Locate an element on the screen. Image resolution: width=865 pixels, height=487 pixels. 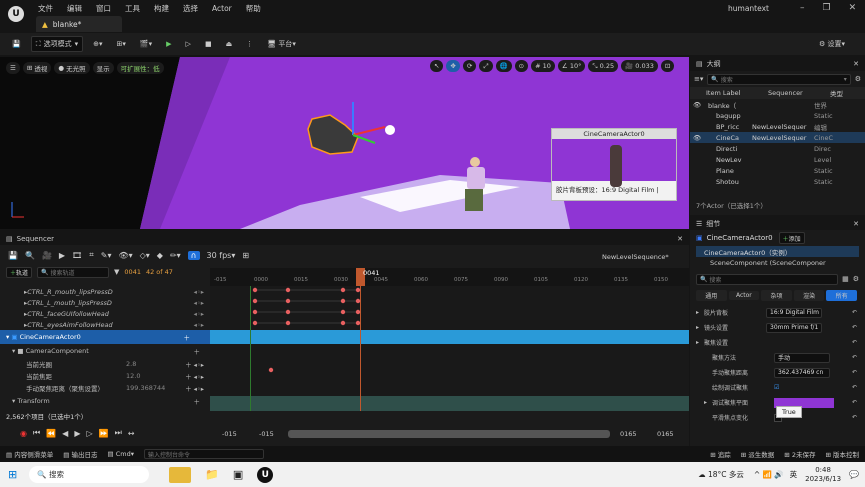
checkbox: ☑ is located at coordinates (776, 387).